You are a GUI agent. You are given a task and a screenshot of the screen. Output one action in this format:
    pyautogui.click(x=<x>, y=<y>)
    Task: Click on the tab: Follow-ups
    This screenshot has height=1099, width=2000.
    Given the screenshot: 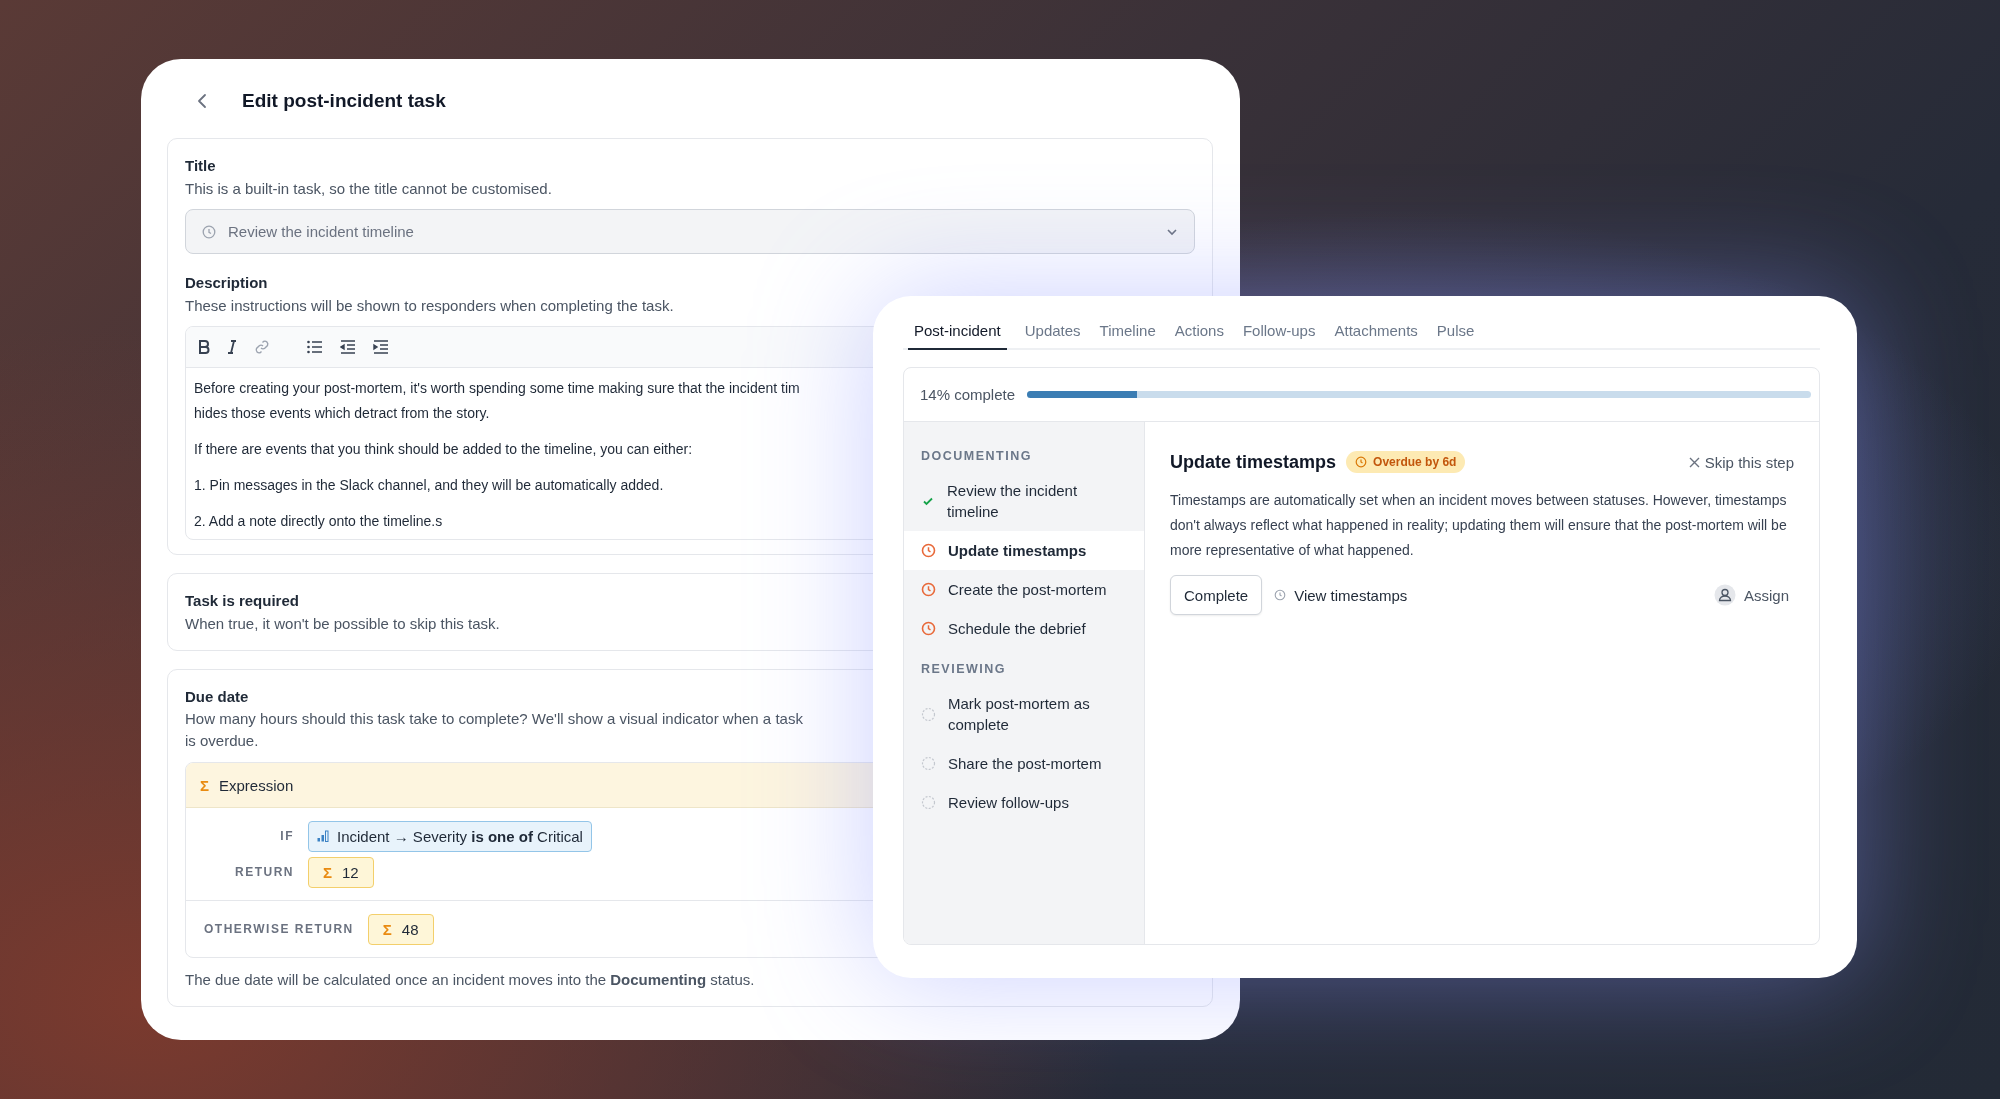 What is the action you would take?
    pyautogui.click(x=1279, y=336)
    